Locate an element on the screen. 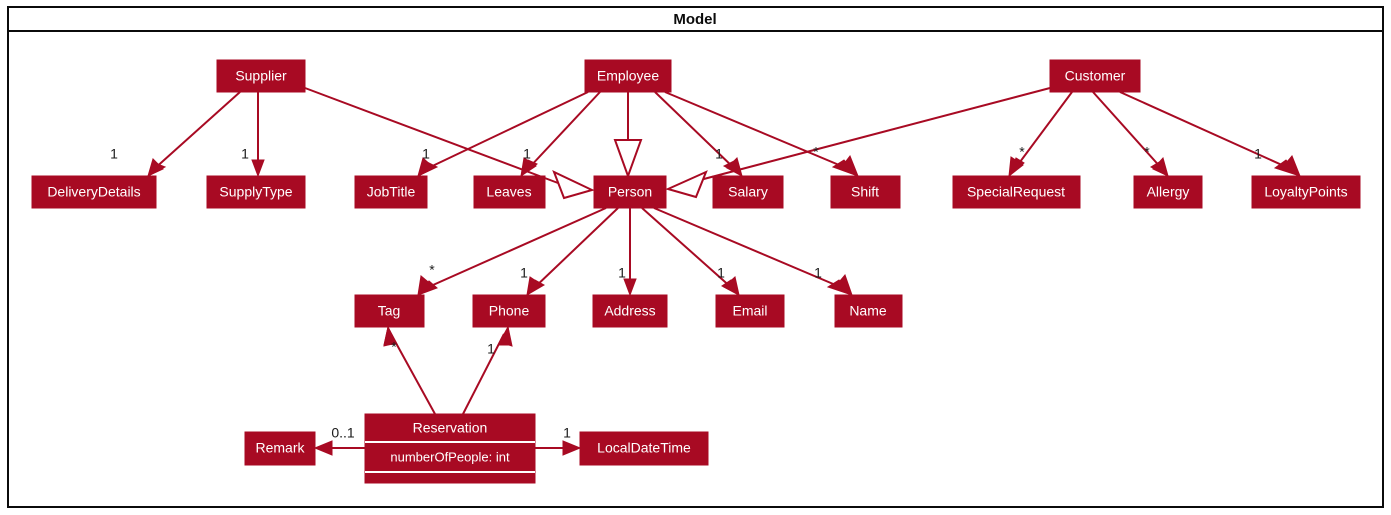 The height and width of the screenshot is (515, 1391). class-address: Address is located at coordinates (630, 311).